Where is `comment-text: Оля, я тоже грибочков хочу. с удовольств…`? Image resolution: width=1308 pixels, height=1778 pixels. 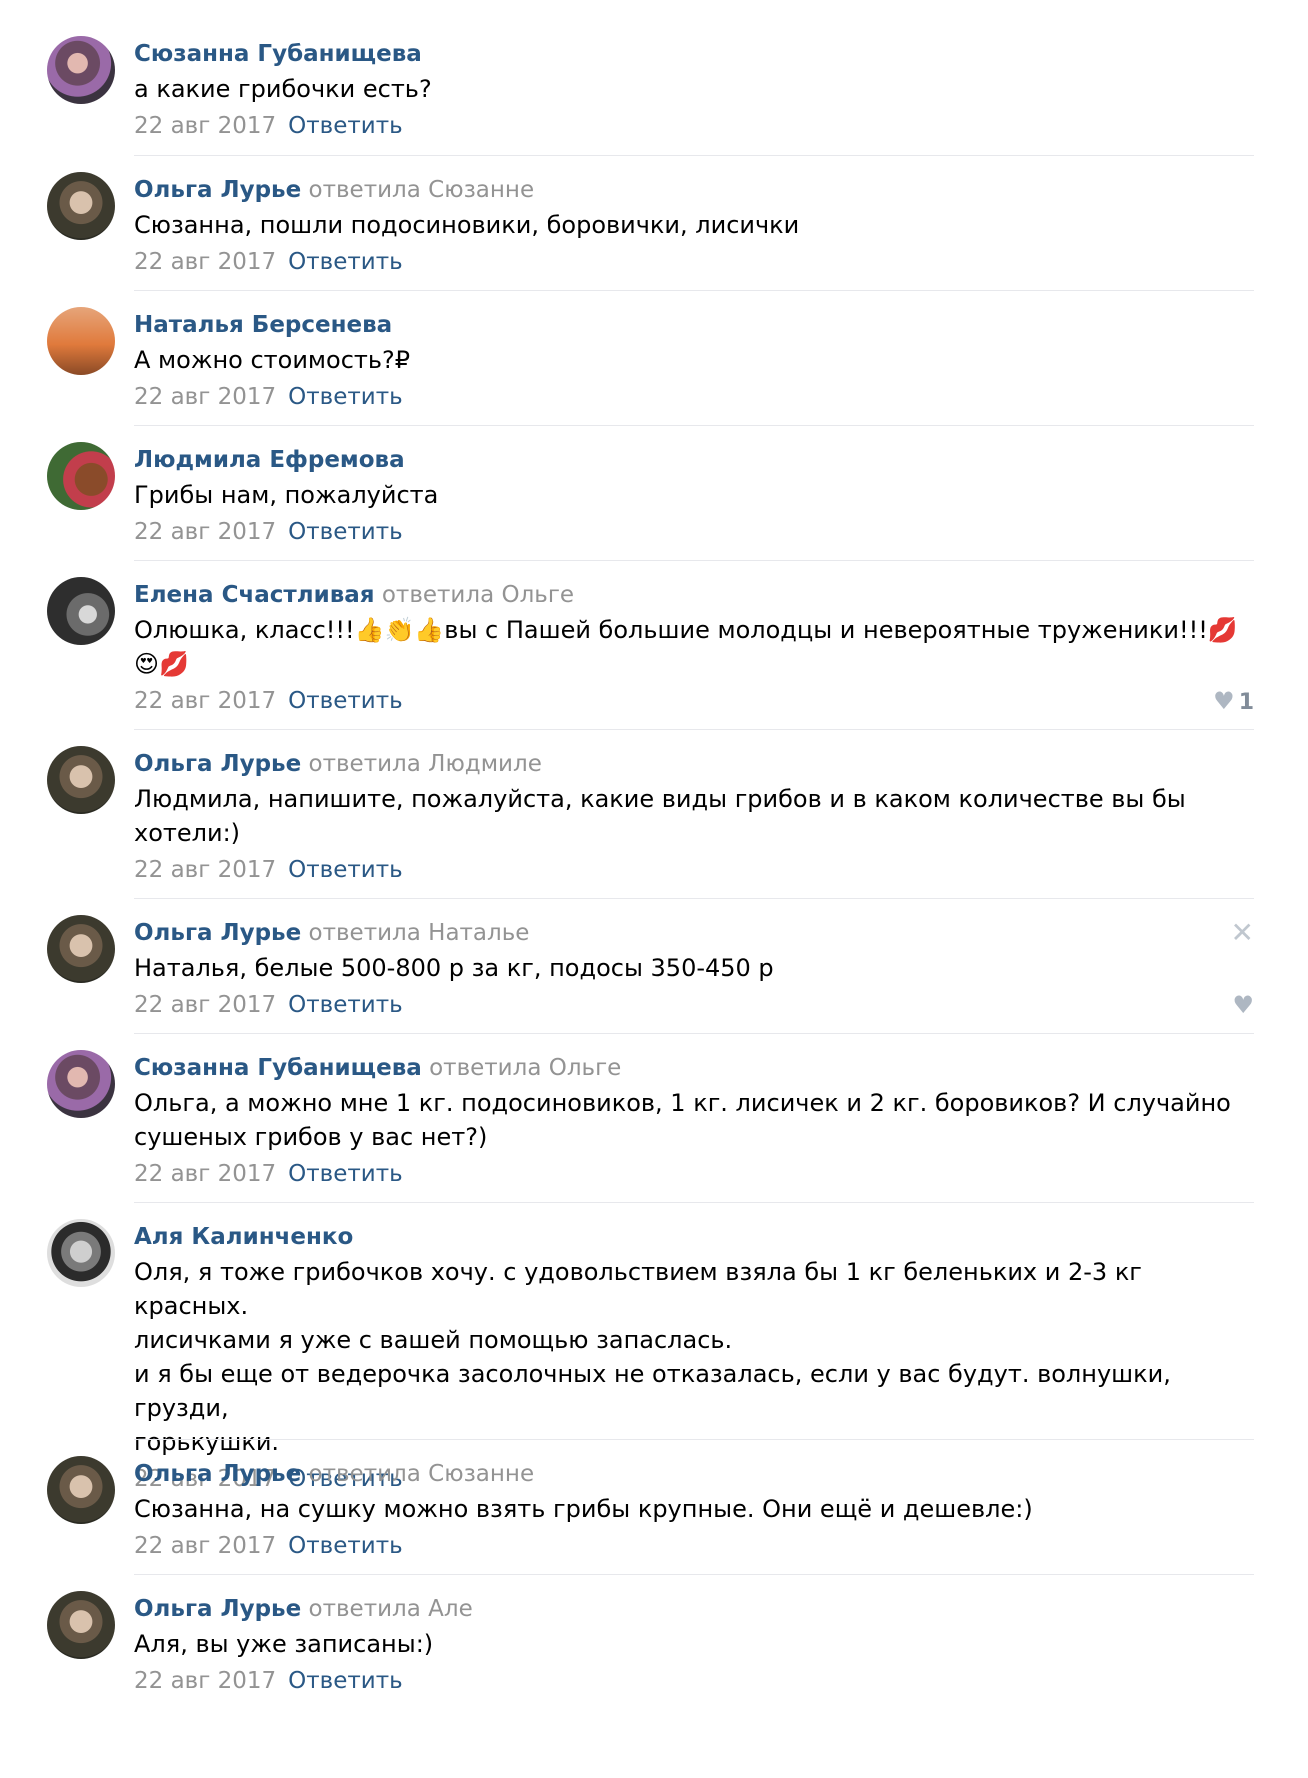 comment-text: Оля, я тоже грибочков хочу. с удовольств… is located at coordinates (652, 1357).